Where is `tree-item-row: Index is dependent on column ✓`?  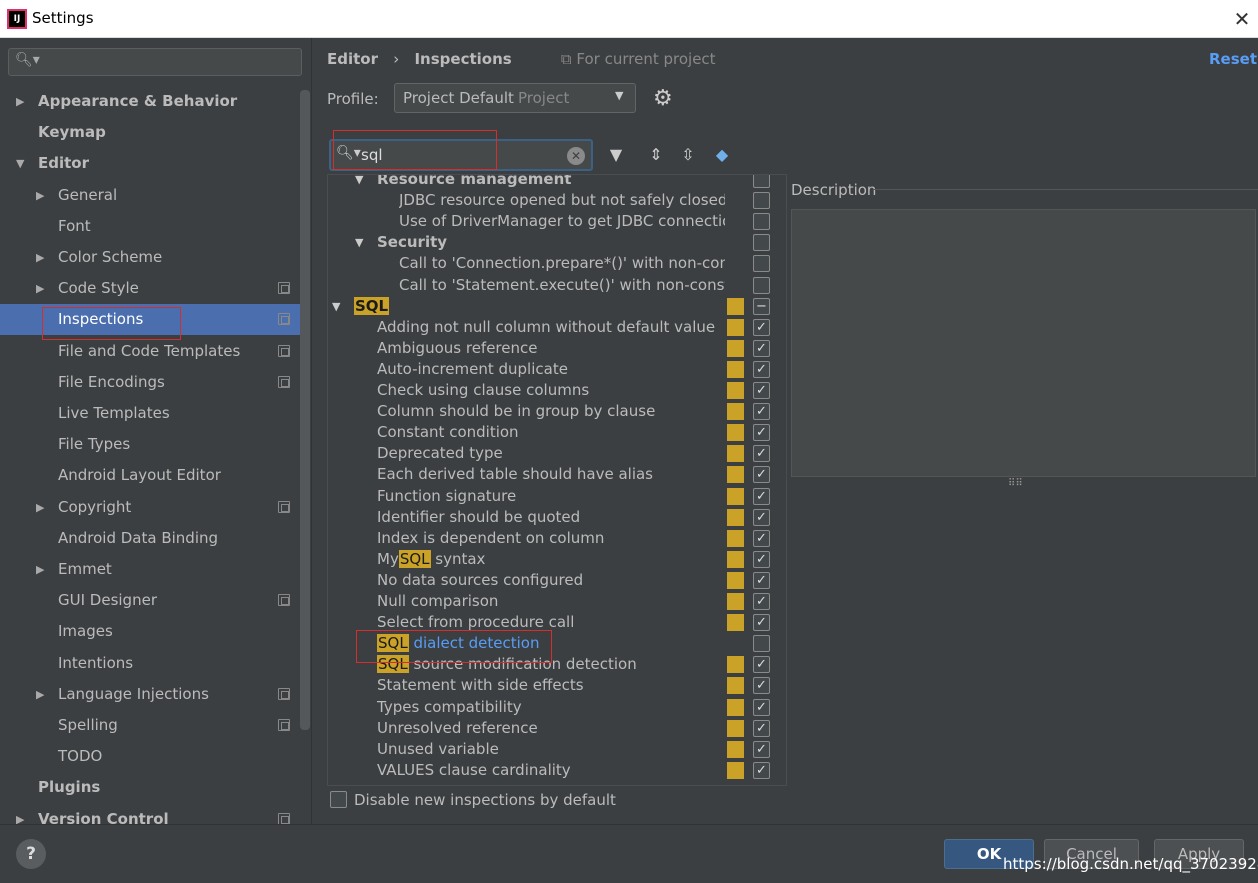
tree-item-row: Index is dependent on column ✓ is located at coordinates (551, 538).